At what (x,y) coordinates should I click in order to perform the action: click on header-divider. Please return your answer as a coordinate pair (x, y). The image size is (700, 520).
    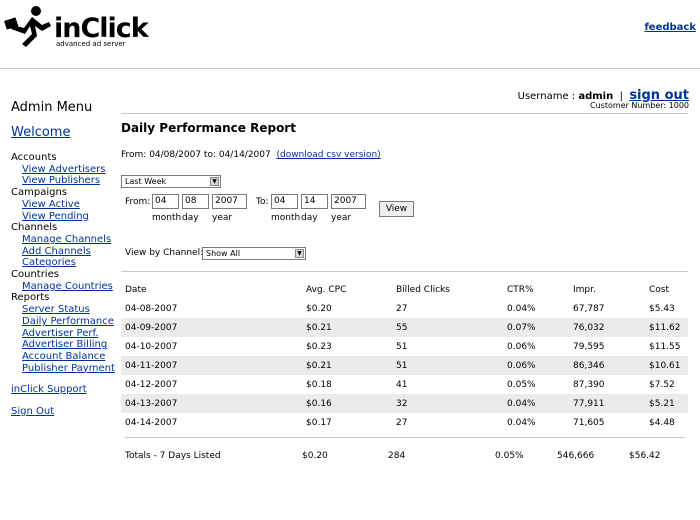
    Looking at the image, I should click on (350, 68).